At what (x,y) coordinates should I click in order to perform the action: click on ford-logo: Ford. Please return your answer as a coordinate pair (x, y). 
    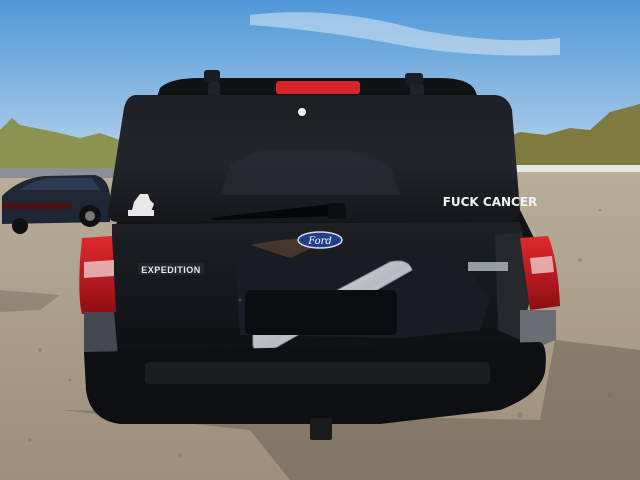
    Looking at the image, I should click on (319, 241).